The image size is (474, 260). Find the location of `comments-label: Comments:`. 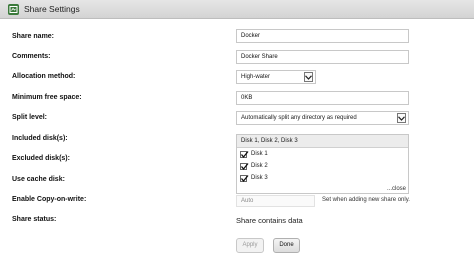

comments-label: Comments: is located at coordinates (31, 56).